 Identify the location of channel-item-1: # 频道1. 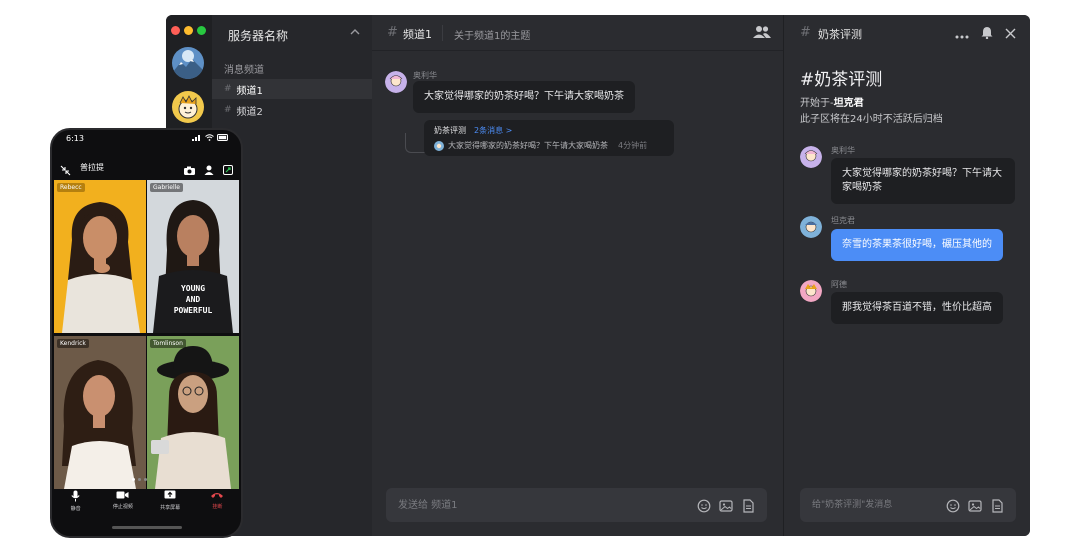
(292, 89).